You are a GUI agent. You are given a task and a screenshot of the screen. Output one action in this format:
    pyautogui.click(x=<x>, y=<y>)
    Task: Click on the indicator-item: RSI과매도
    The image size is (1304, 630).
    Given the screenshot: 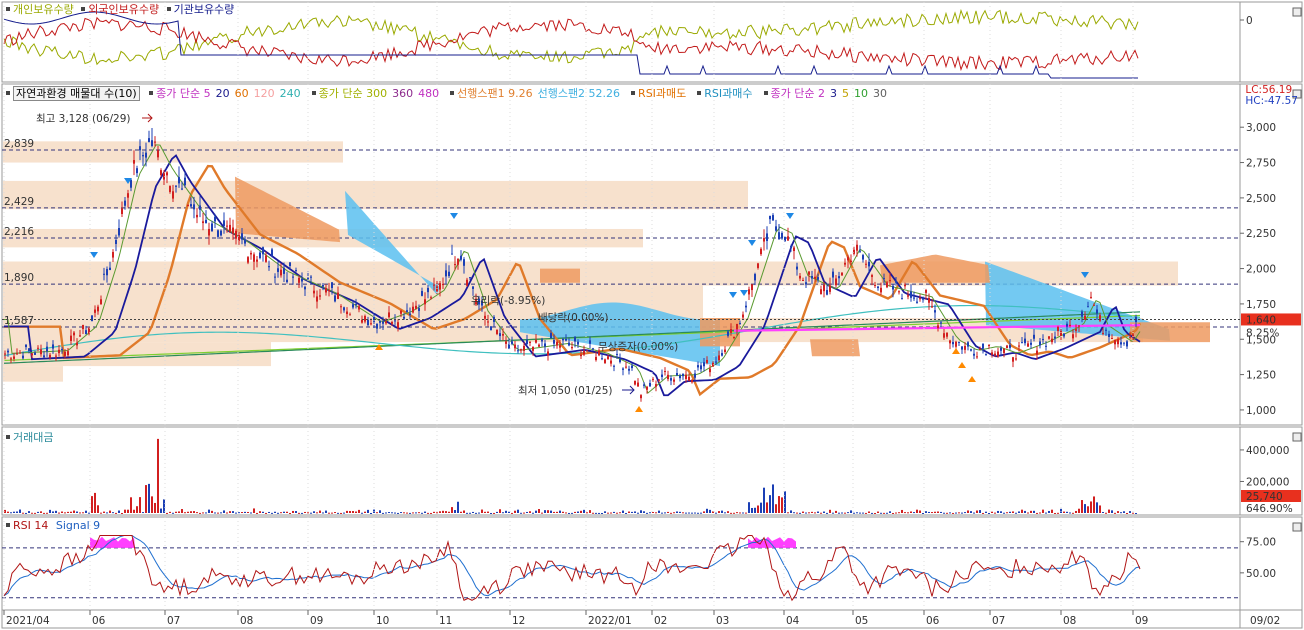 What is the action you would take?
    pyautogui.click(x=662, y=93)
    